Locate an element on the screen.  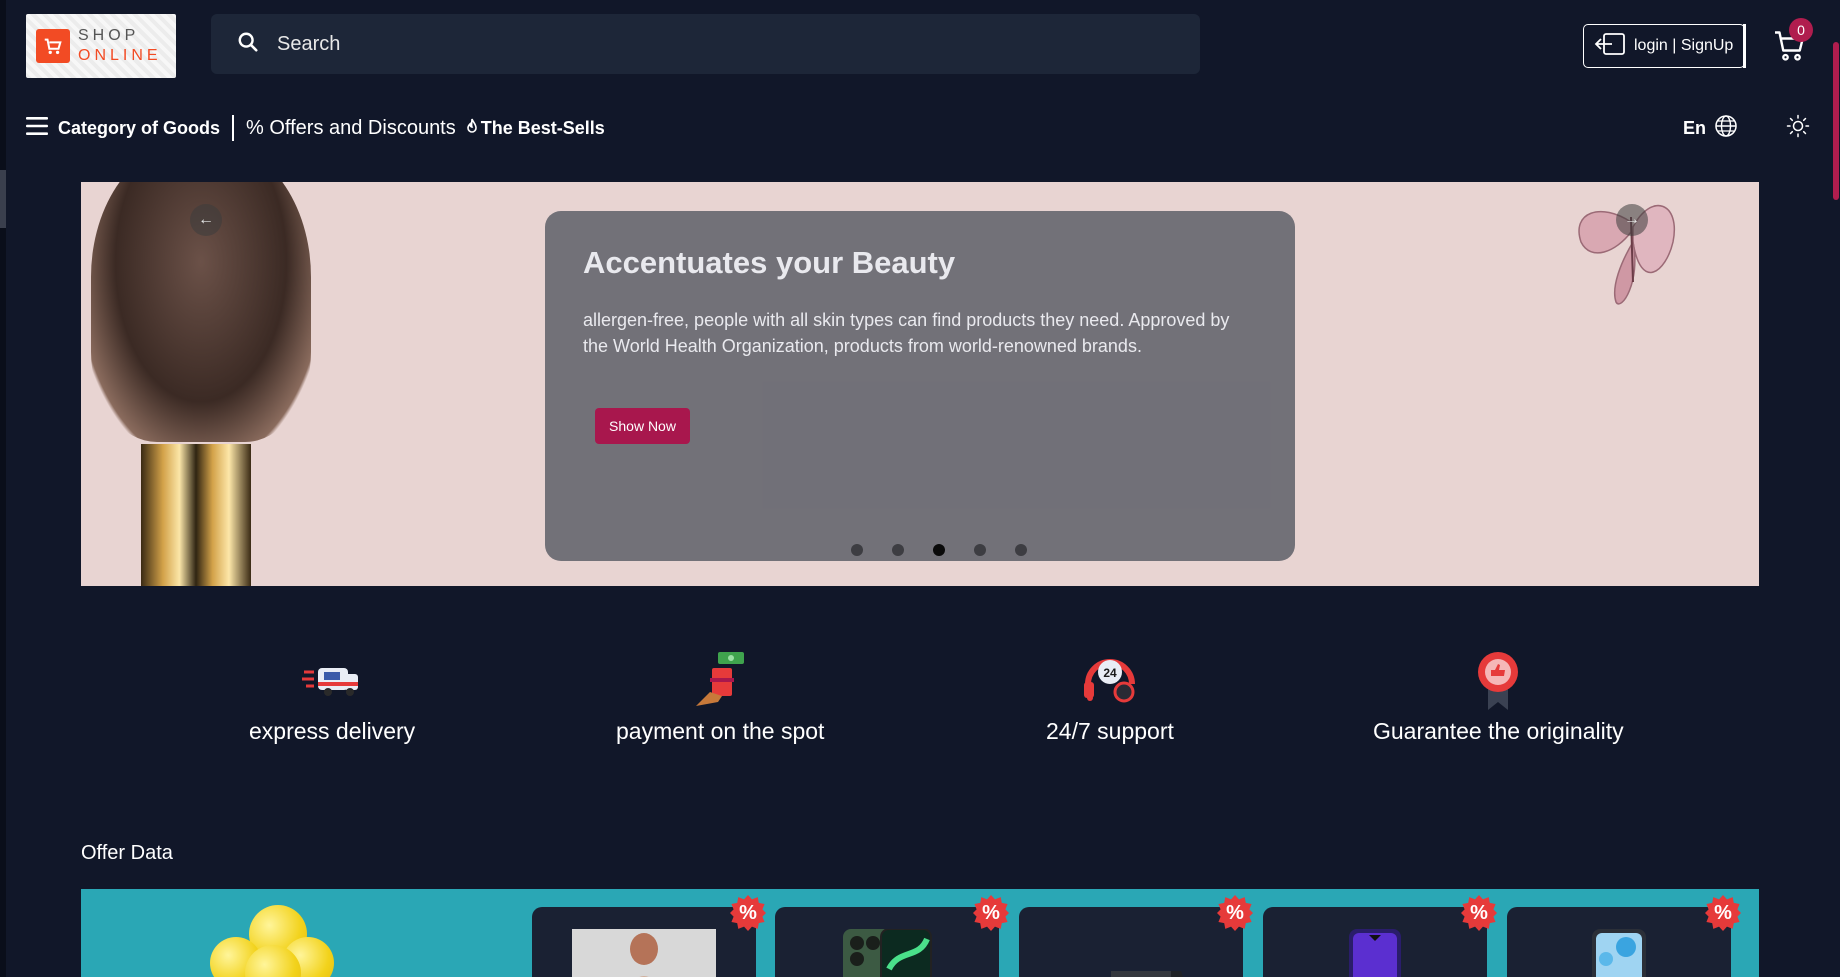
support-headset-icon: 24 is located at coordinates (1109, 681).